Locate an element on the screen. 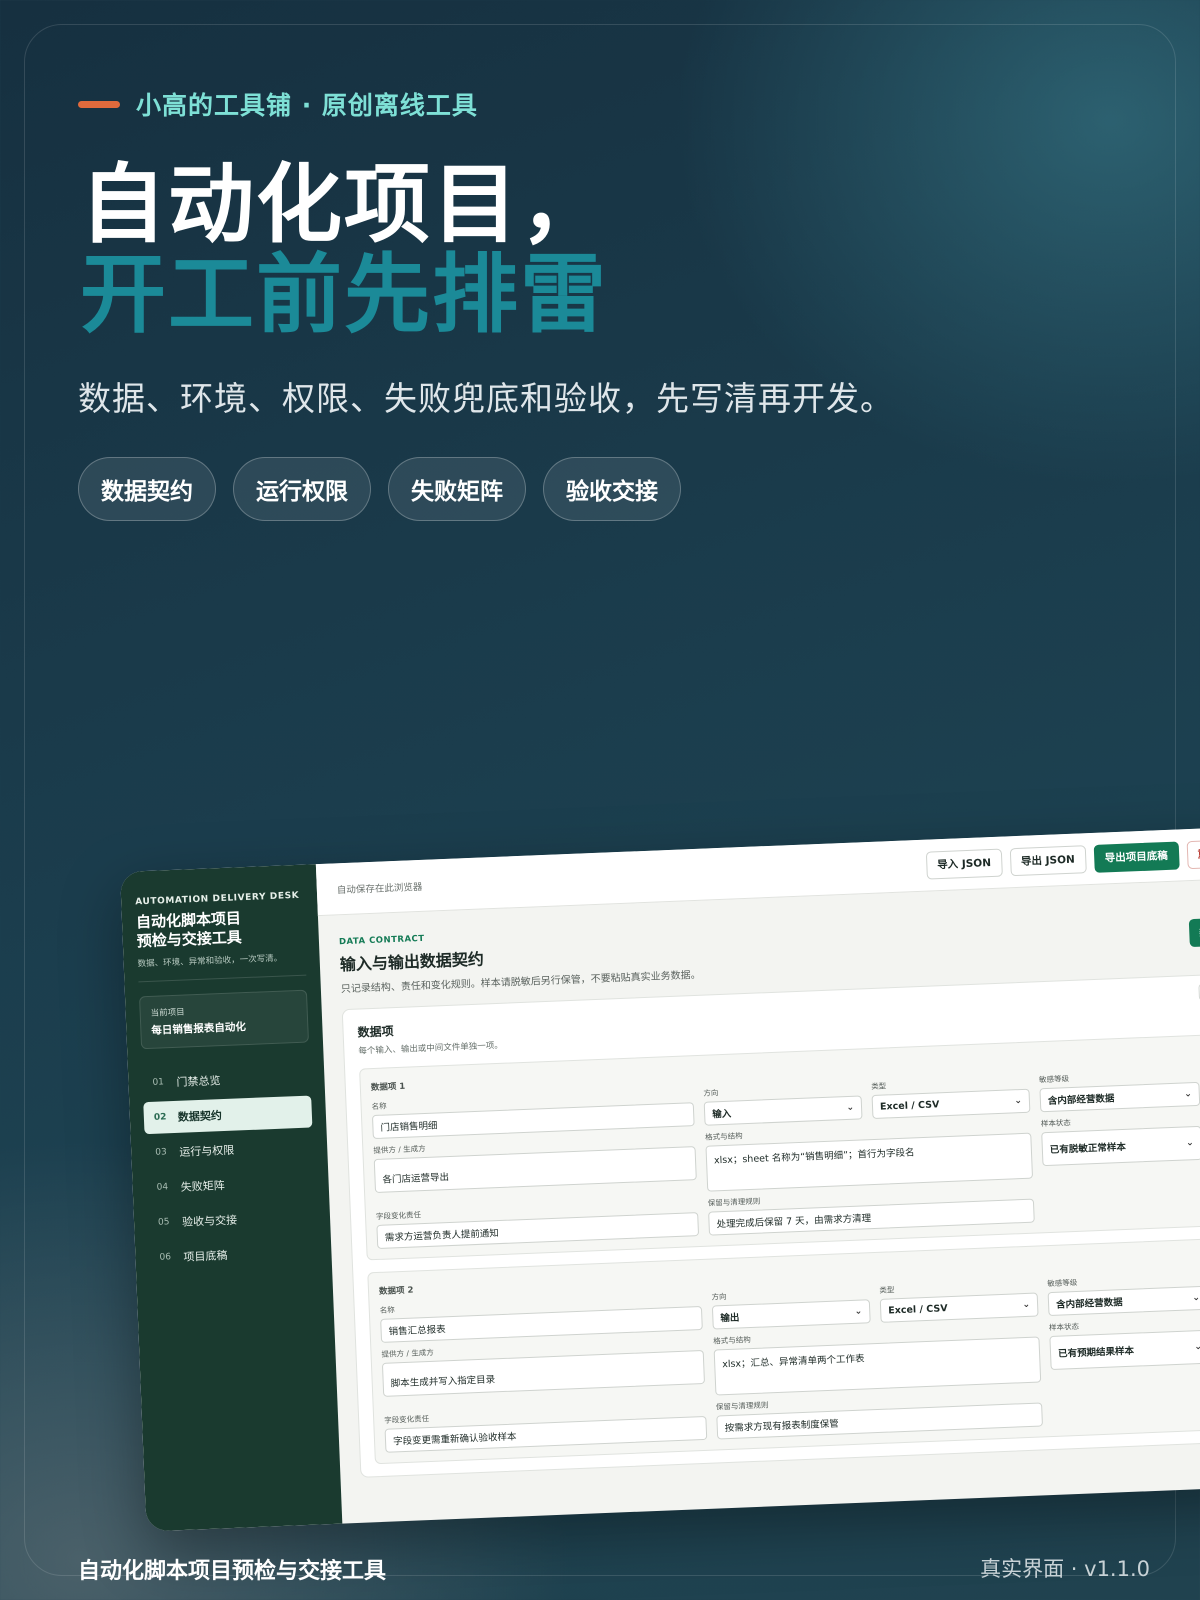 This screenshot has height=1600, width=1200. nav-label: 项目底稿 is located at coordinates (205, 1256).